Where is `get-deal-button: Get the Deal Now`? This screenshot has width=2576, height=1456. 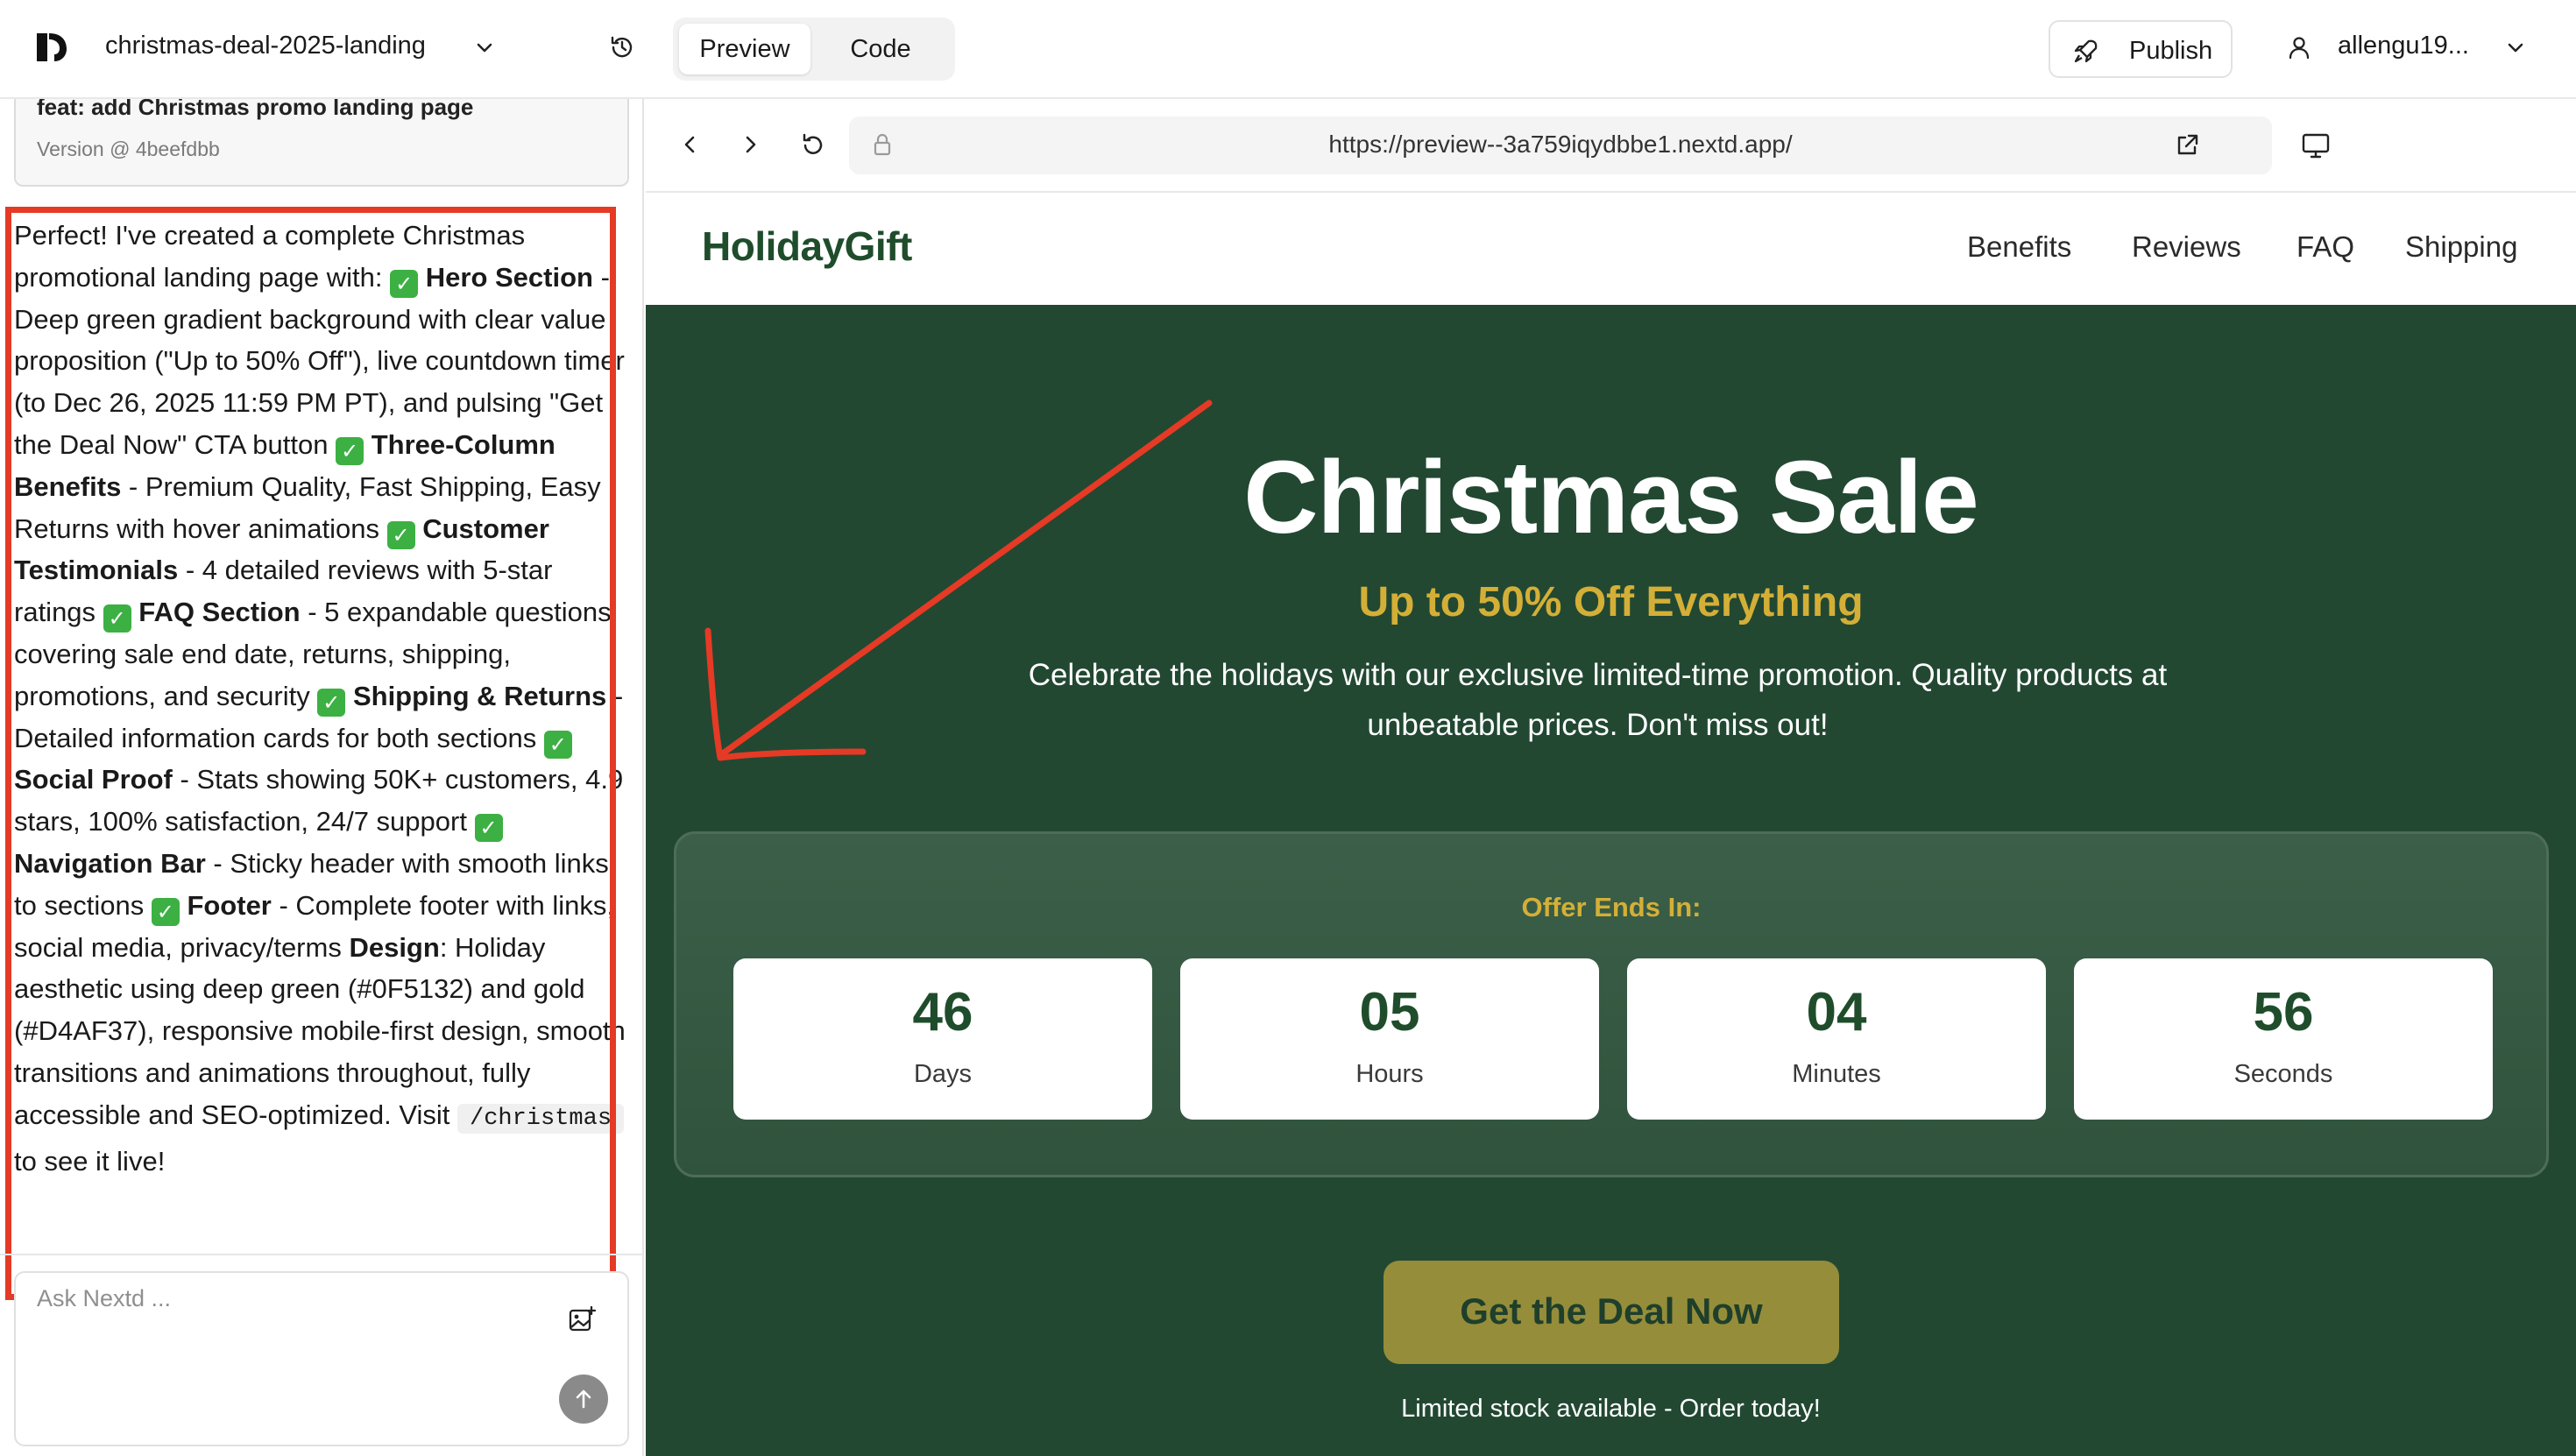 get-deal-button: Get the Deal Now is located at coordinates (1611, 1312).